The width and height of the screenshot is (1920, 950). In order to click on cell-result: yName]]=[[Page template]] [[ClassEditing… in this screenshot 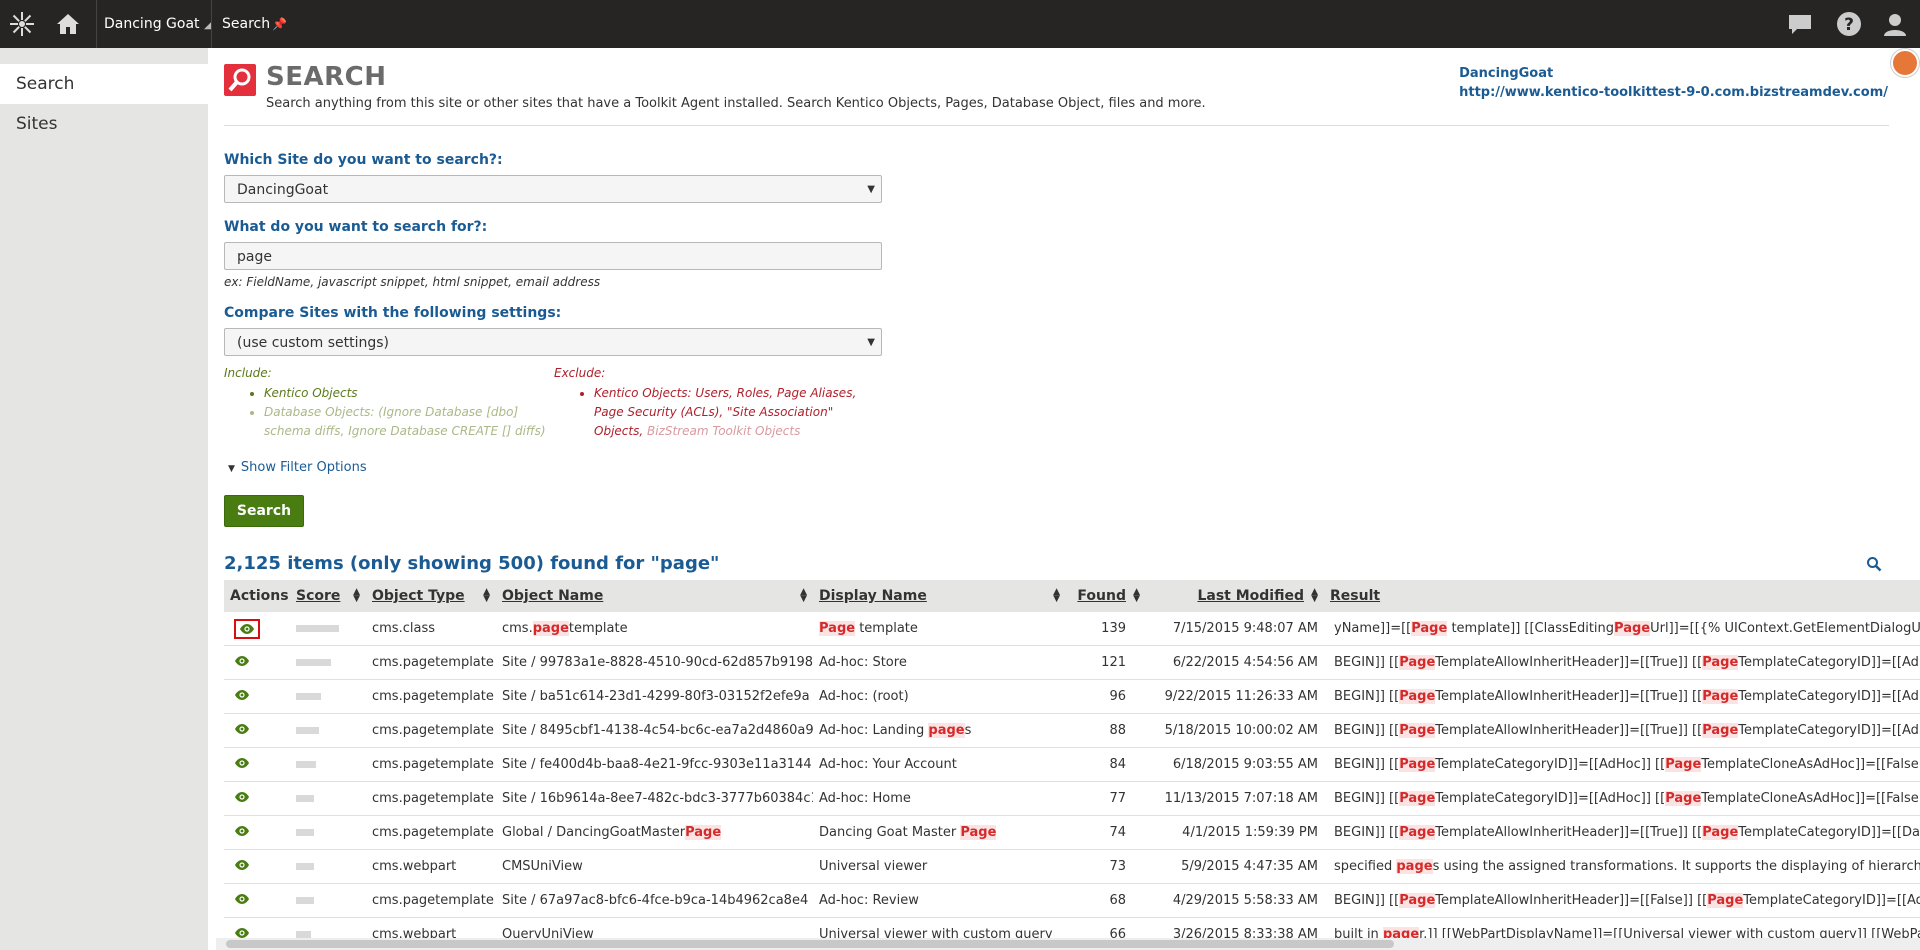, I will do `click(1622, 629)`.